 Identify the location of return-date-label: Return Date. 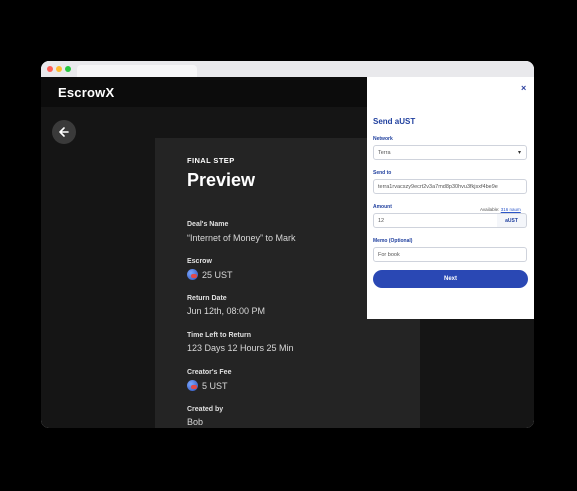
(207, 298).